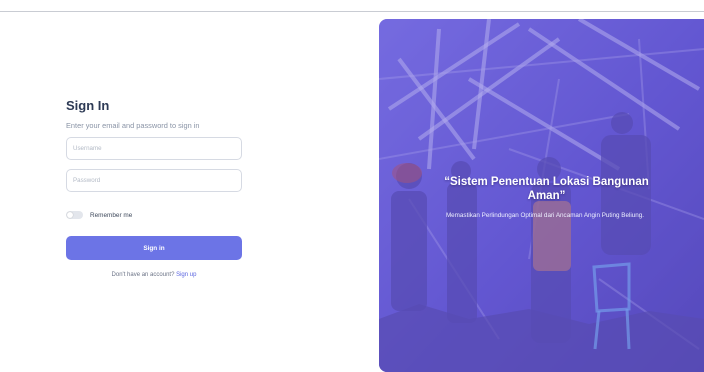  Describe the element at coordinates (143, 275) in the screenshot. I see `signup-prompt-text: Don't have an account?` at that location.